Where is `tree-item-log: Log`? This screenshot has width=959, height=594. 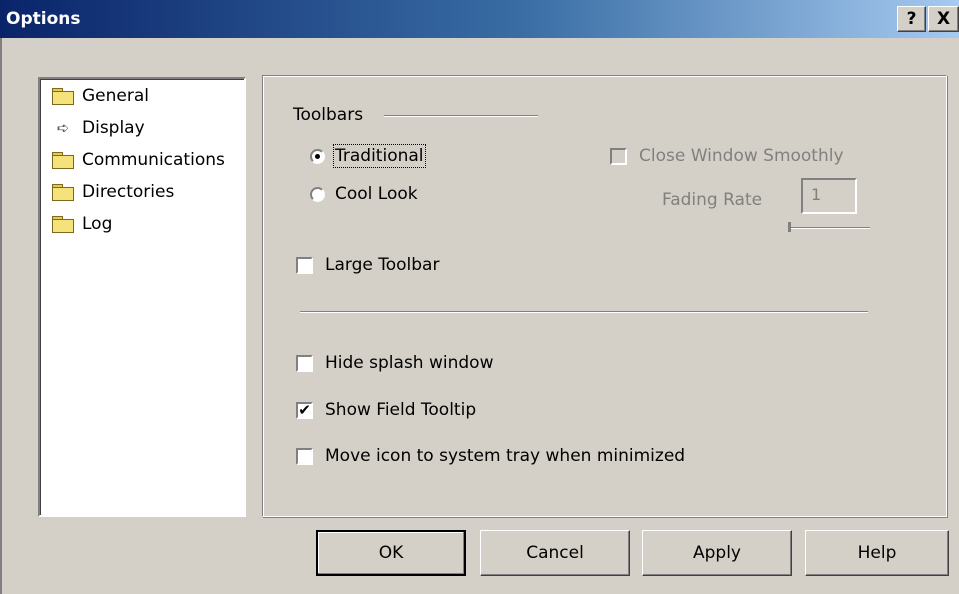
tree-item-log: Log is located at coordinates (82, 224).